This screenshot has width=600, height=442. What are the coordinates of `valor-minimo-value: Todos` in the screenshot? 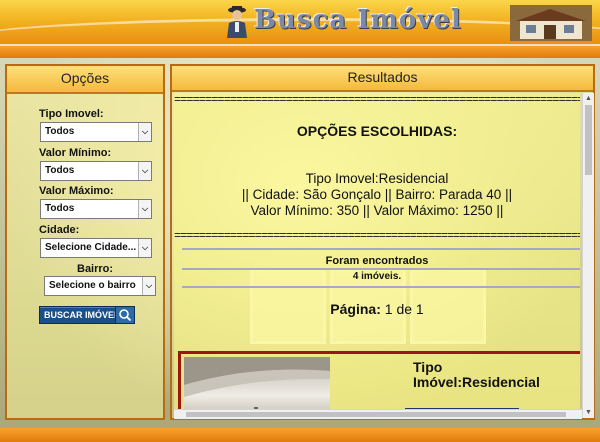 It's located at (60, 170).